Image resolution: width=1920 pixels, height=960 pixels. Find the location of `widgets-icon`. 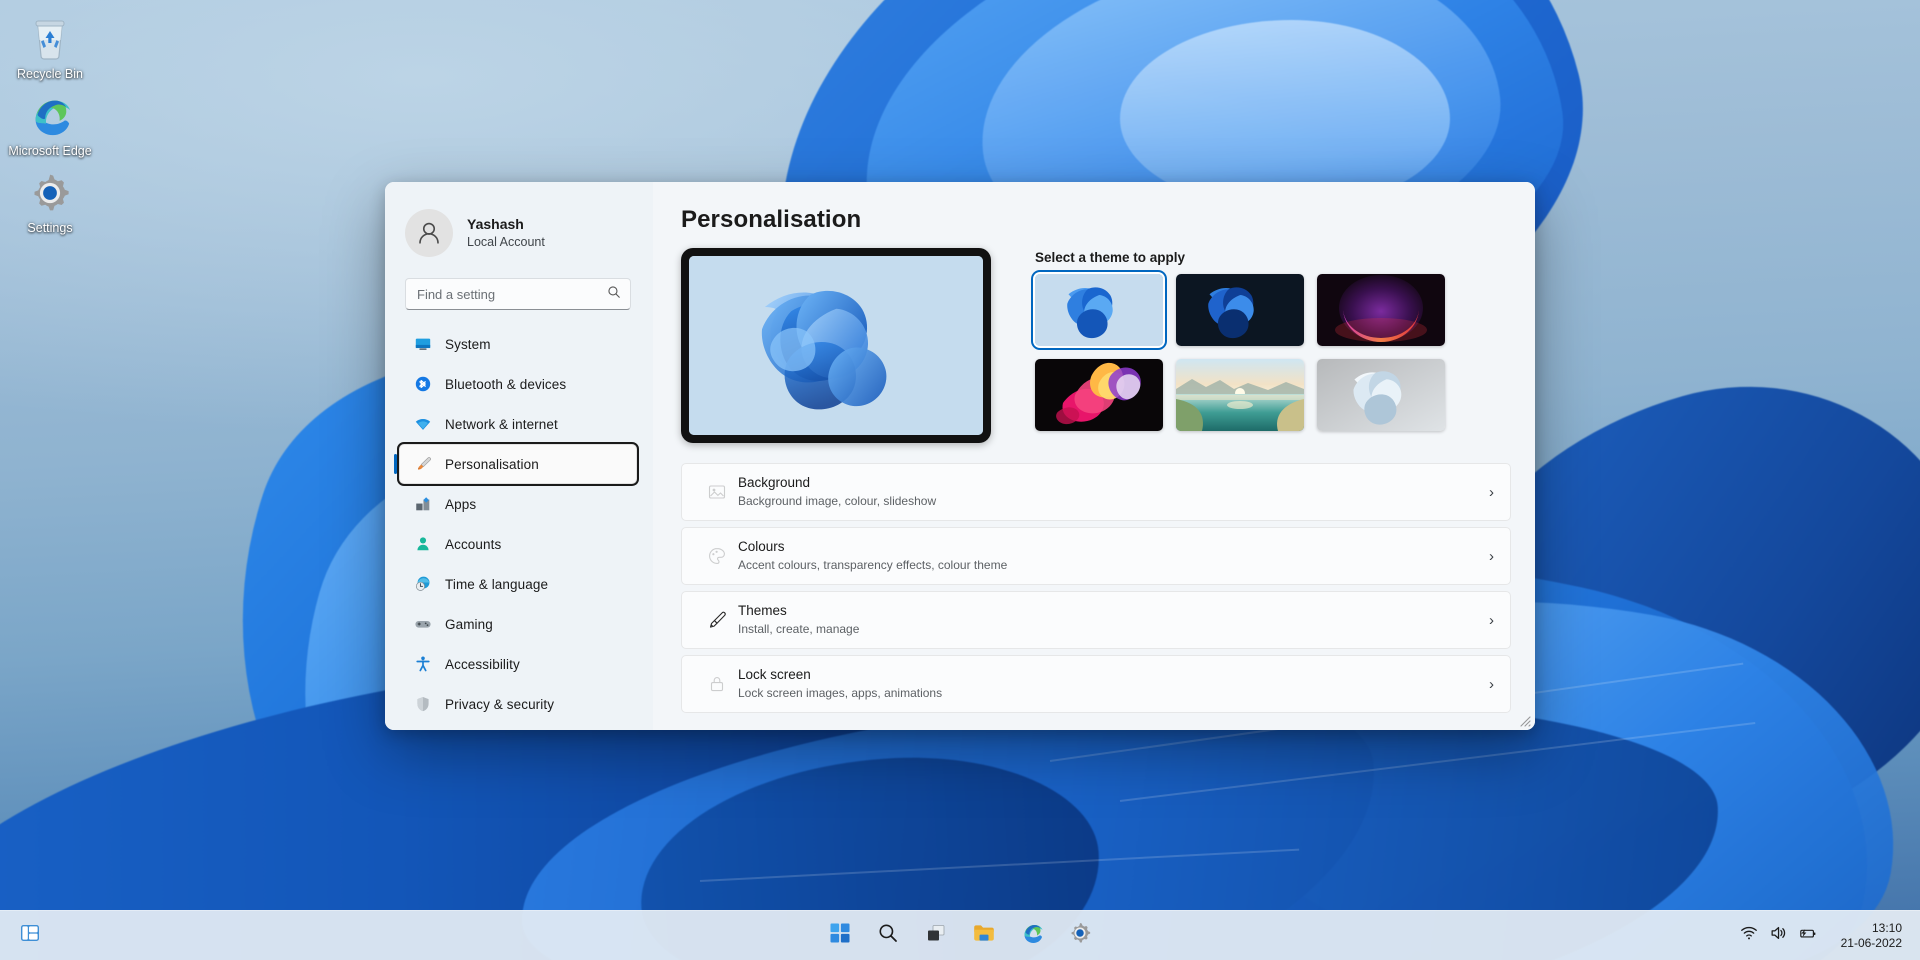

widgets-icon is located at coordinates (30, 935).